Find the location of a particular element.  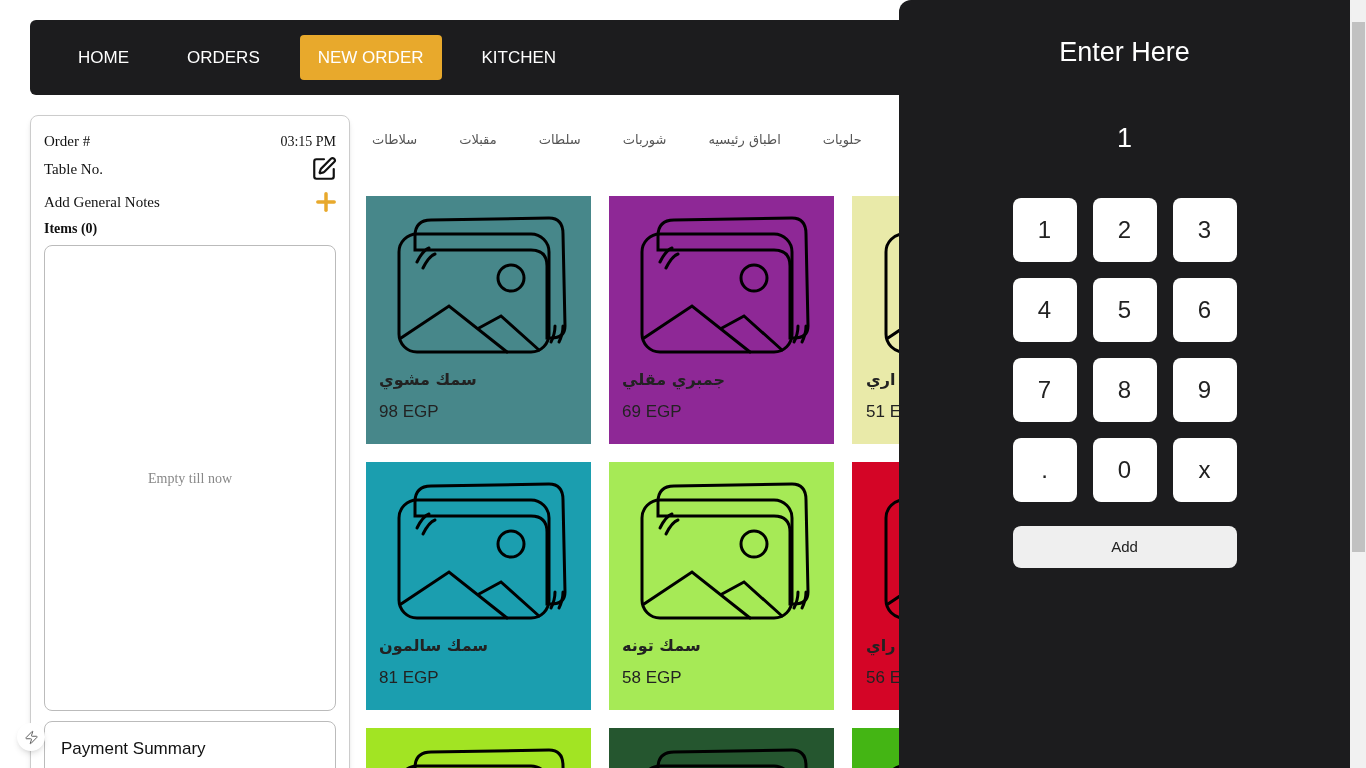

nav-tab: ORDERS is located at coordinates (223, 57).